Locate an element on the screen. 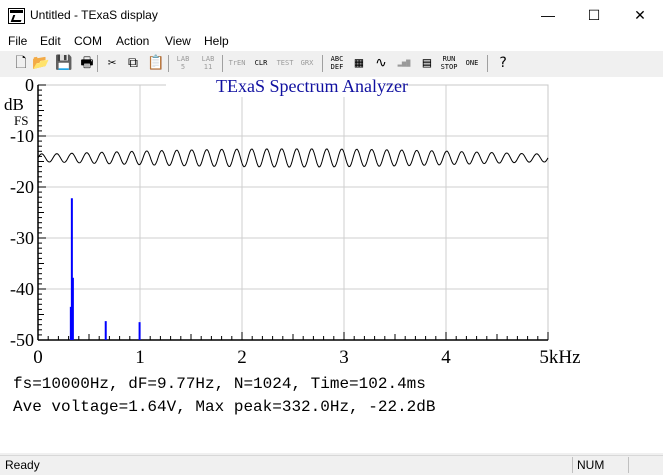 The image size is (663, 475). abcdef-icon: ABC DEF is located at coordinates (337, 63).